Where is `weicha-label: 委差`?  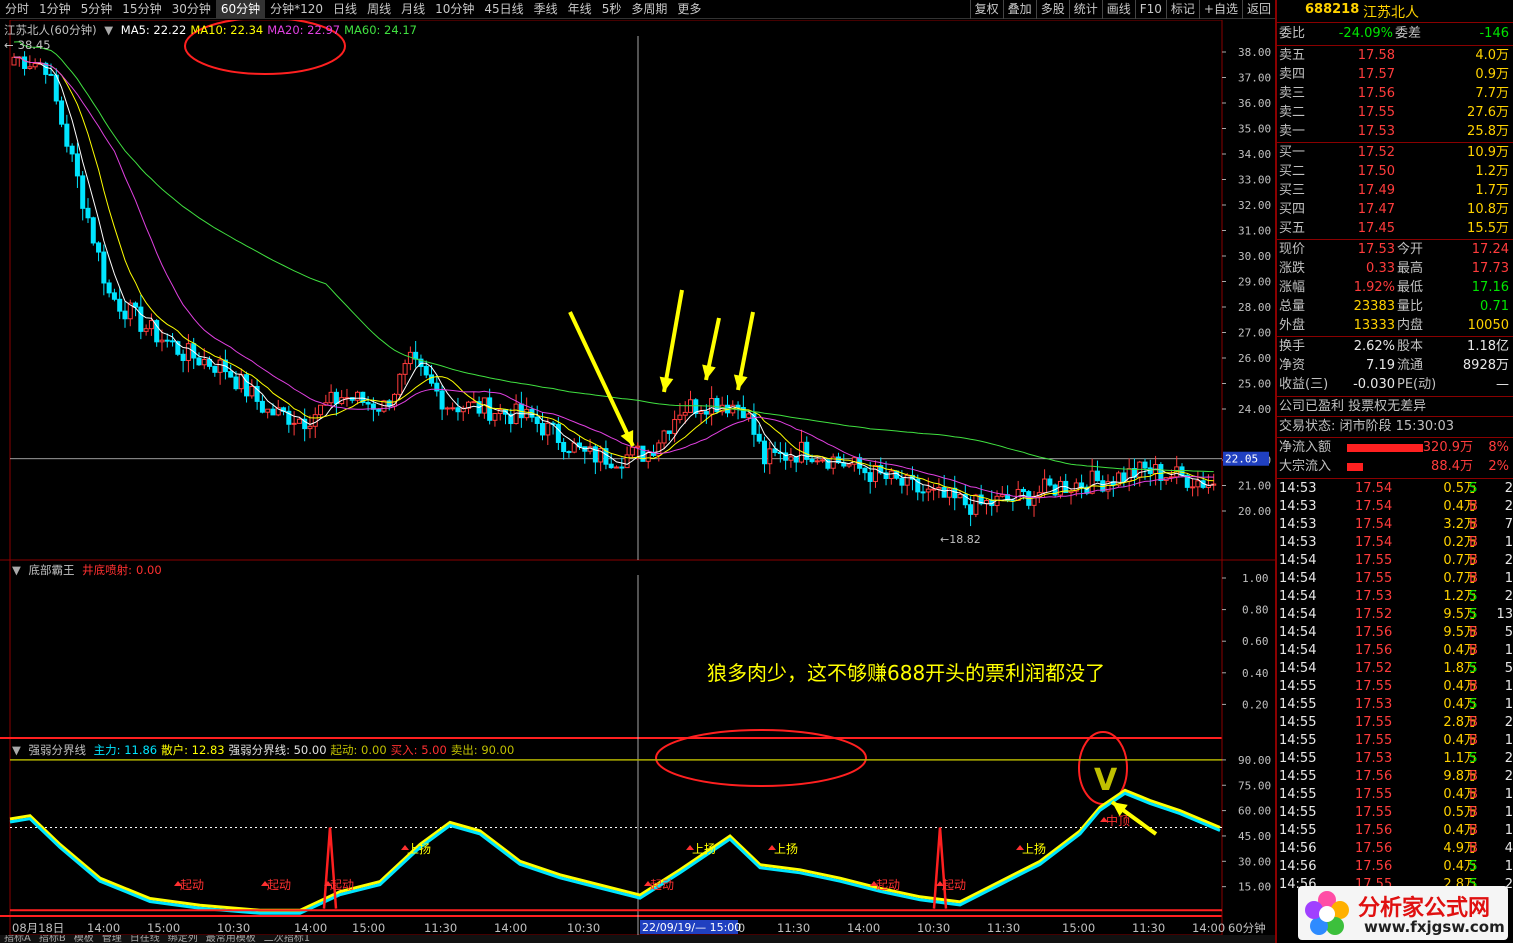
weicha-label: 委差 is located at coordinates (1408, 33).